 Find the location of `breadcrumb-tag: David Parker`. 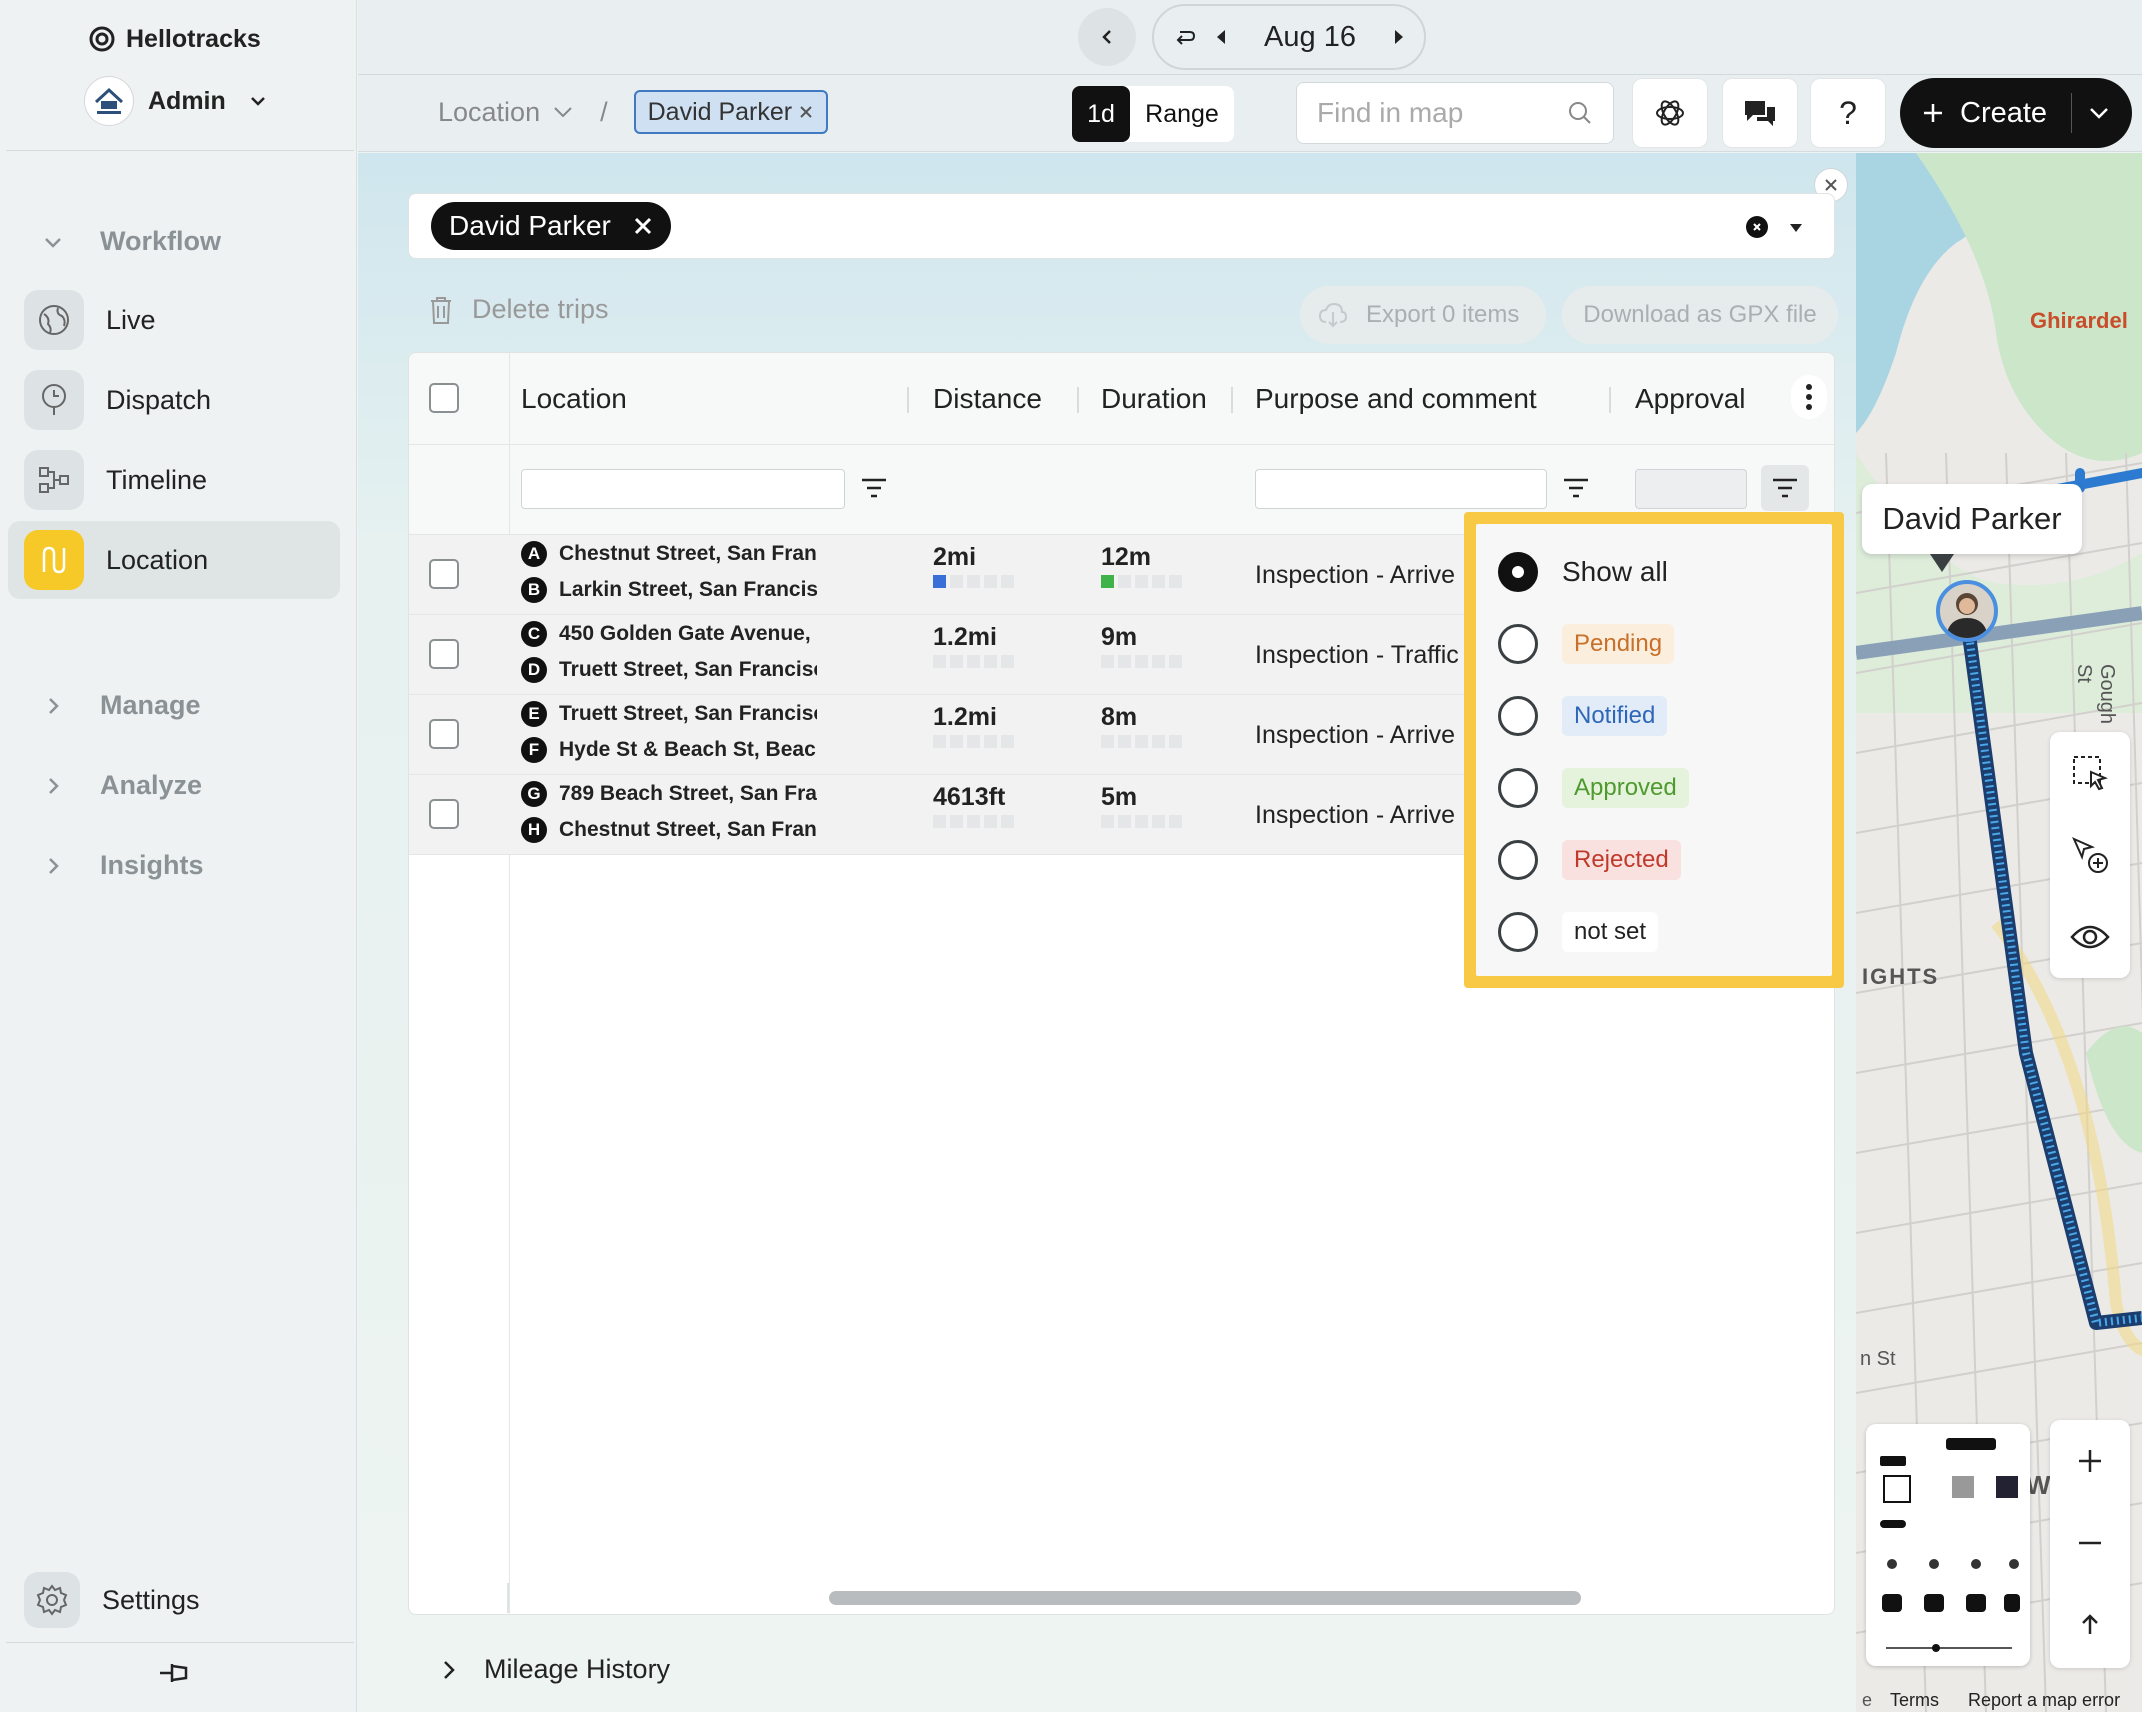

breadcrumb-tag: David Parker is located at coordinates (731, 112).